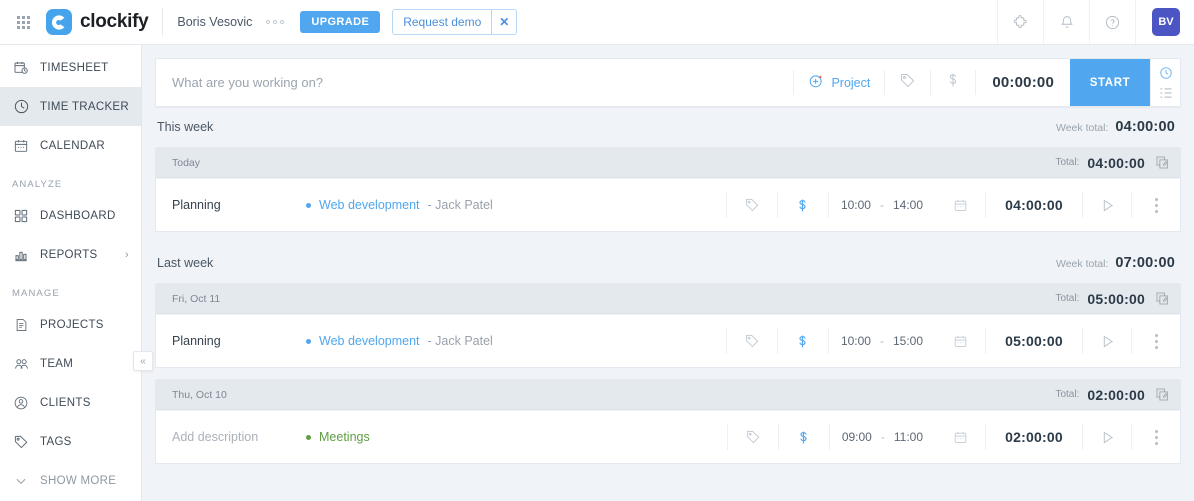 The width and height of the screenshot is (1194, 501). What do you see at coordinates (1034, 205) in the screenshot?
I see `entry-duration: 04:00:00` at bounding box center [1034, 205].